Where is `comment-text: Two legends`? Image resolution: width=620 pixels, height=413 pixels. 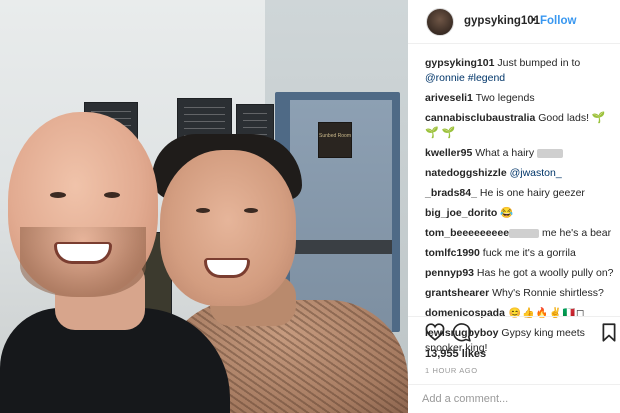
comment-text: Two legends is located at coordinates (503, 98).